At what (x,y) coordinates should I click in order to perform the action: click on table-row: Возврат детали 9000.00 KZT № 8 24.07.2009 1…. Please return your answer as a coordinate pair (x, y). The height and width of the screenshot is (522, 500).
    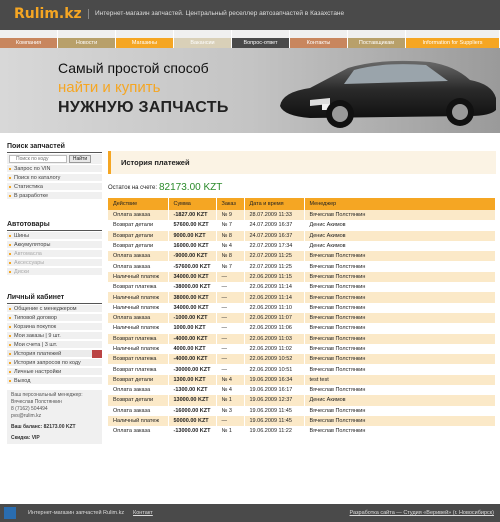
    Looking at the image, I should click on (302, 235).